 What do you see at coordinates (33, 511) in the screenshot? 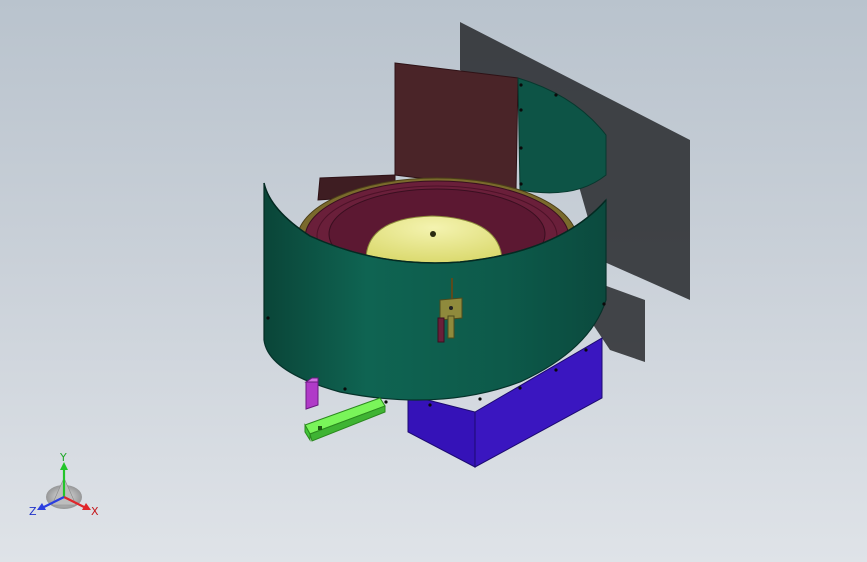
I see `z-axis-label: Z` at bounding box center [33, 511].